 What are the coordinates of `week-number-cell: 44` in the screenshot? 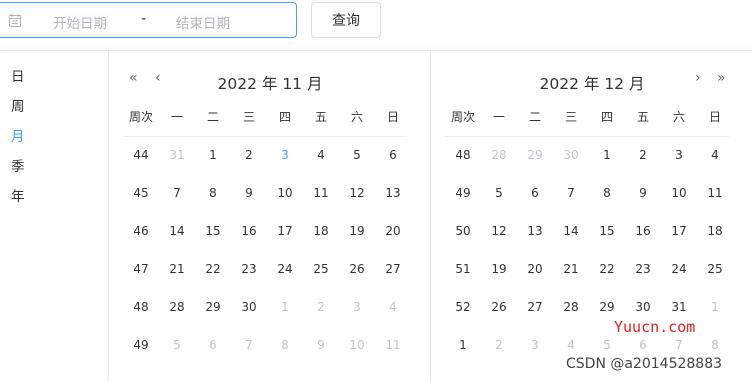 It's located at (141, 155).